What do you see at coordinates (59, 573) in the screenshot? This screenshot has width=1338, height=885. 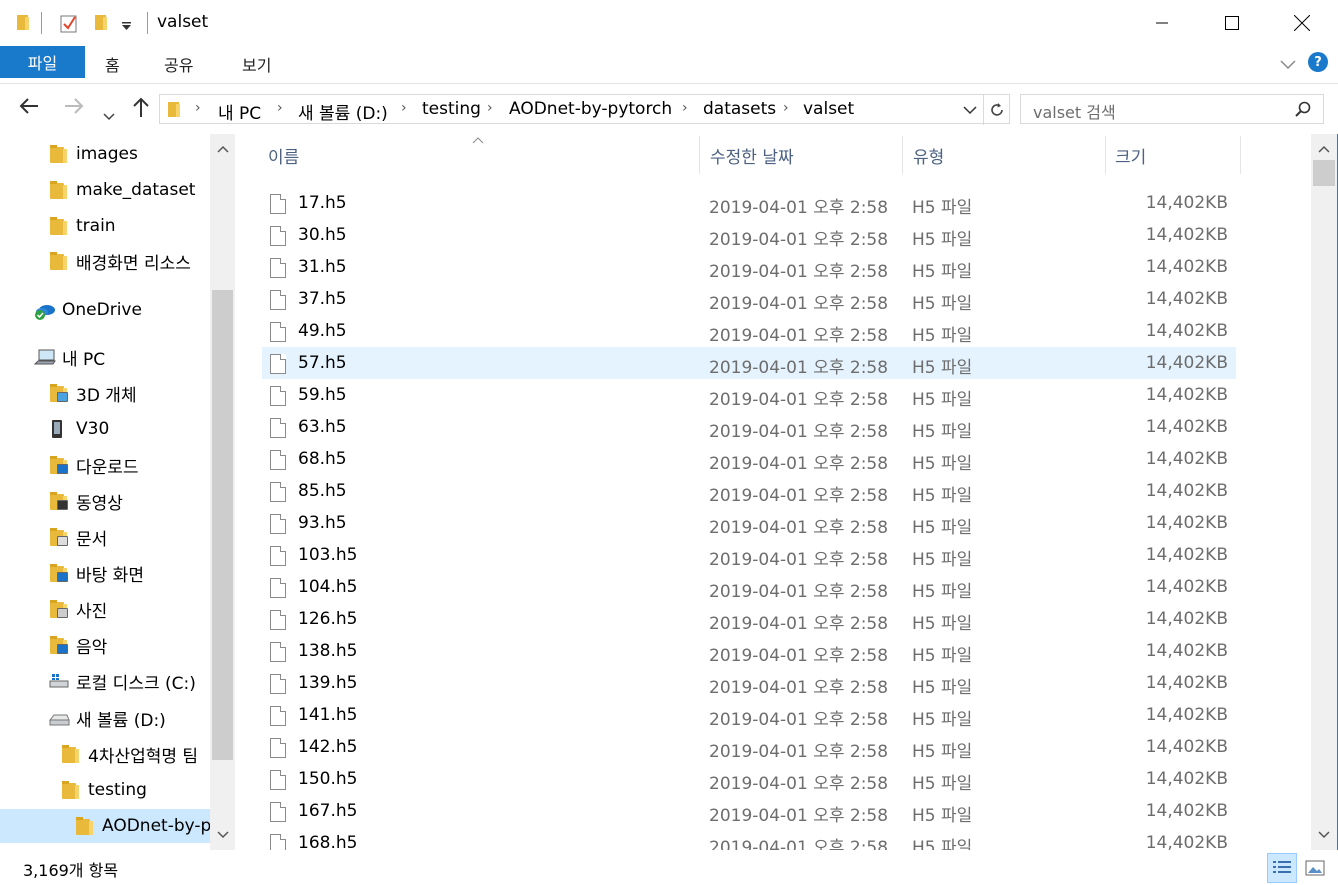 I see `desktop-icon` at bounding box center [59, 573].